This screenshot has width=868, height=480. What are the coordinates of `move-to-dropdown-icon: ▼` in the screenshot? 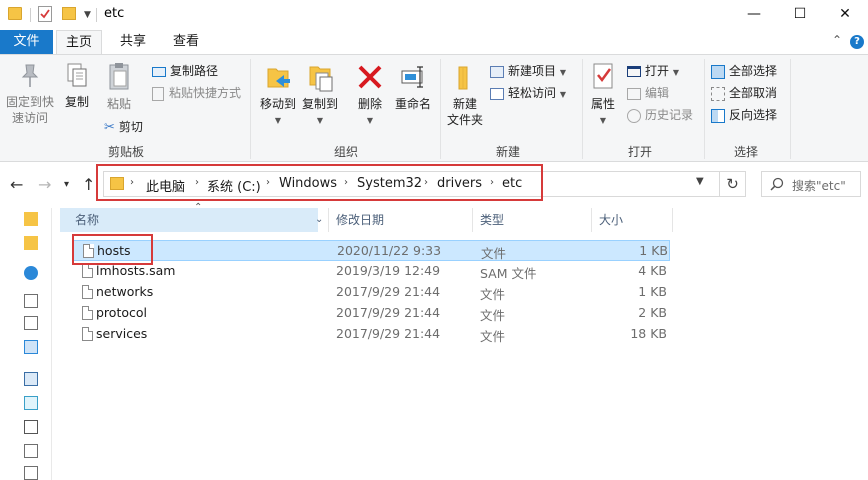 It's located at (278, 120).